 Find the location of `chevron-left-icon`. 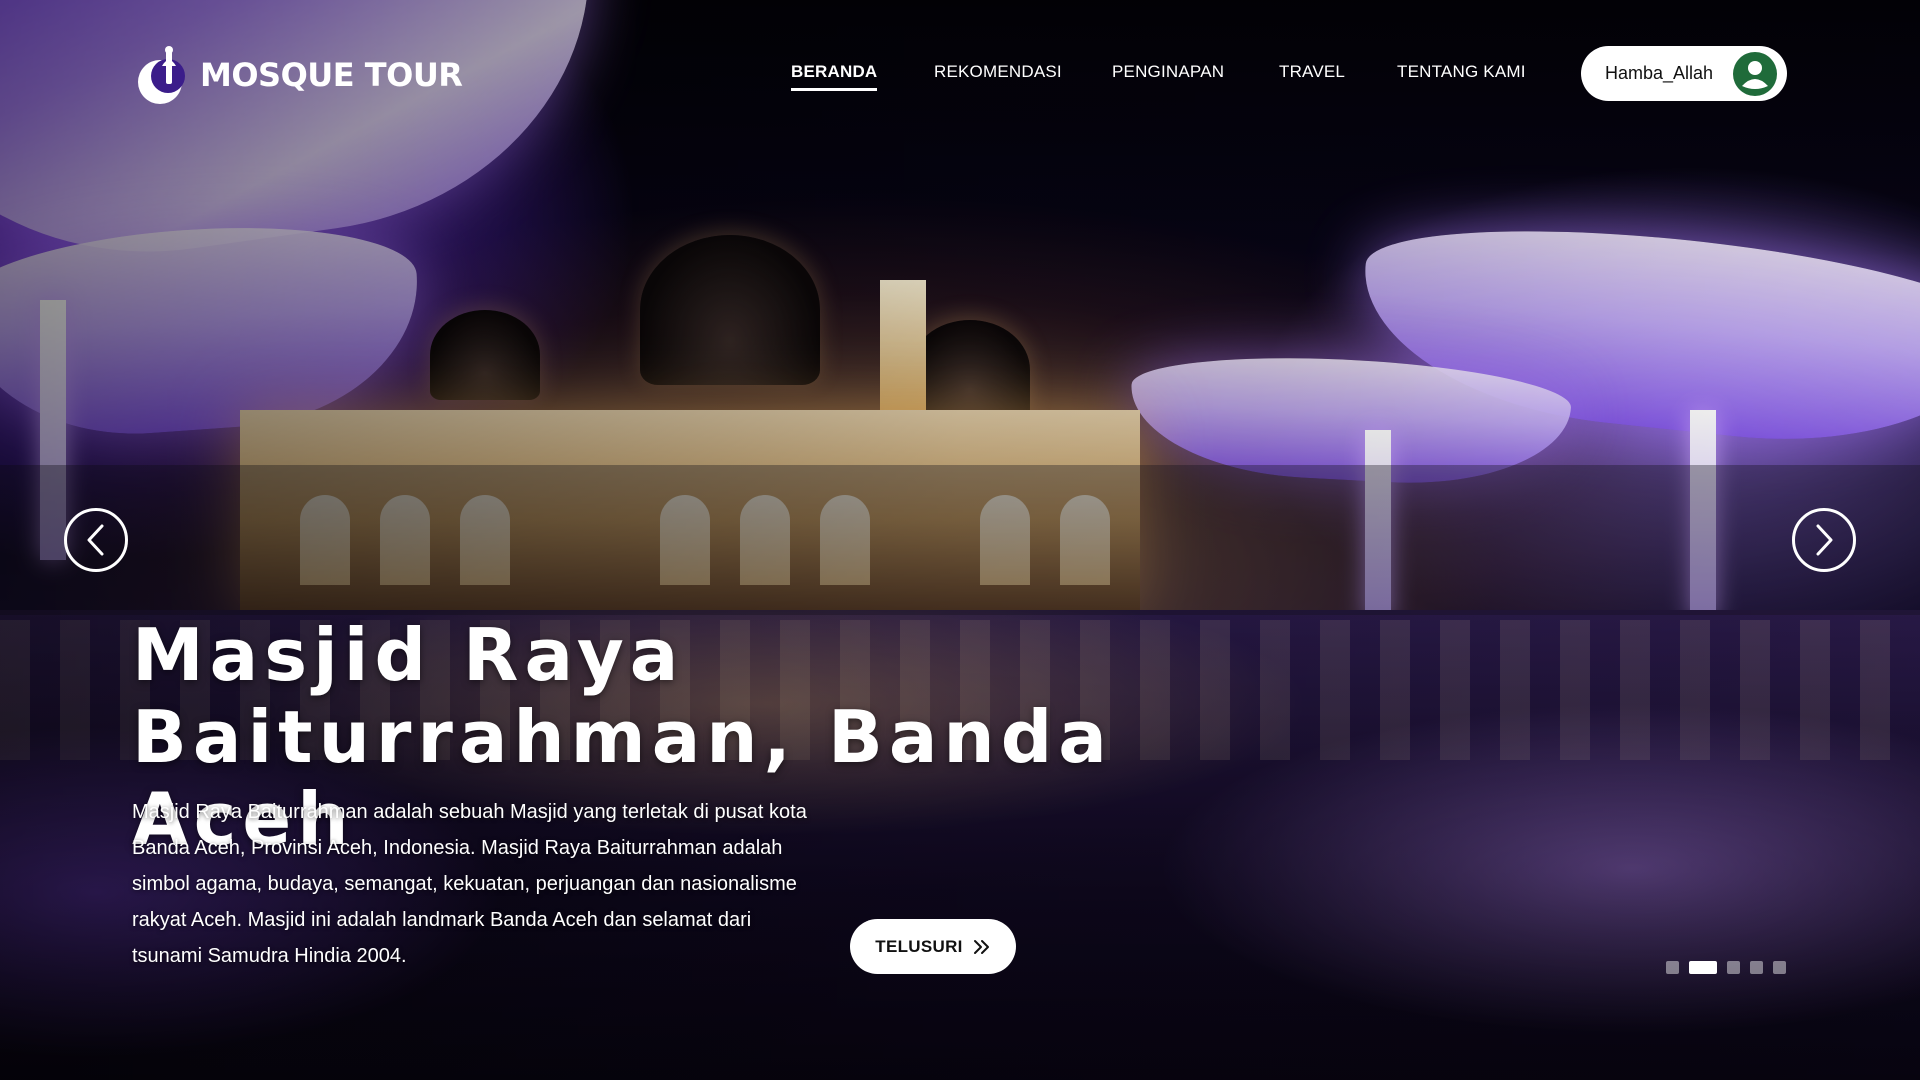

chevron-left-icon is located at coordinates (95, 540).